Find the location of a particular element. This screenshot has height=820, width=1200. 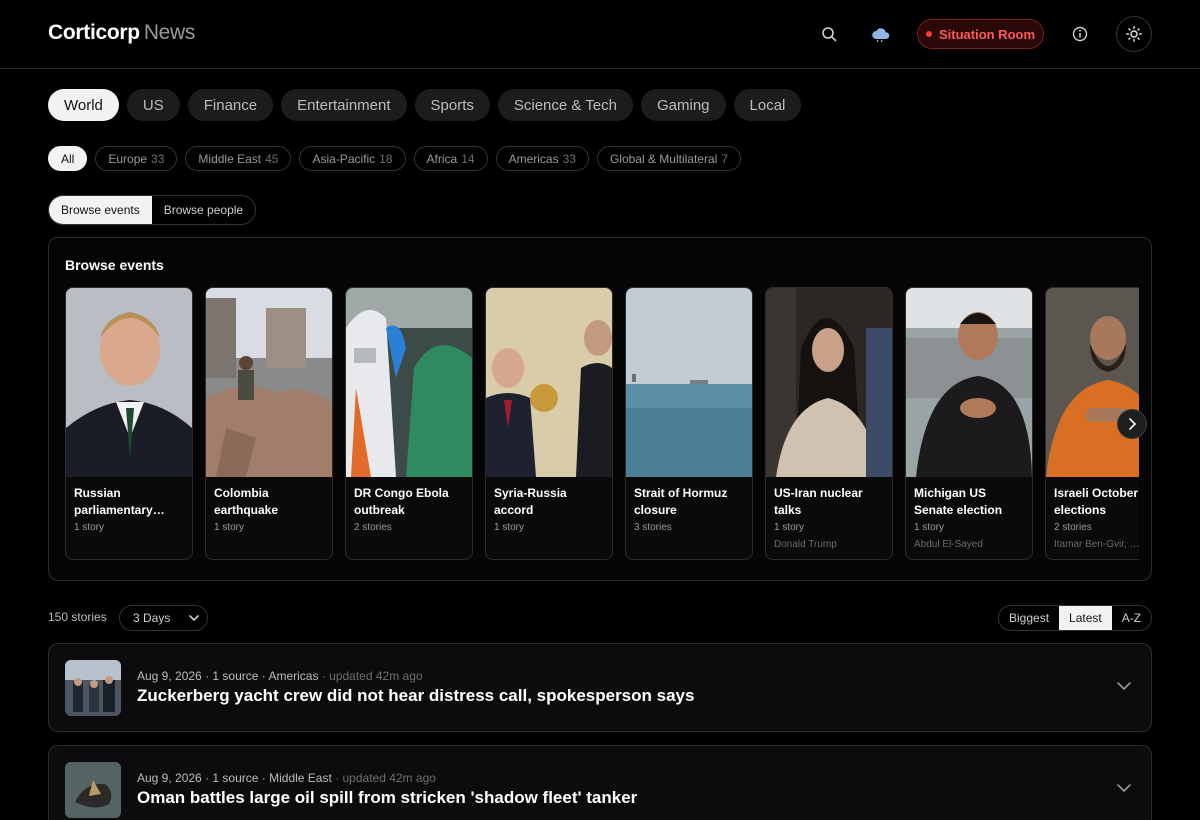

event-card: Strait of Hormuz closure 3 stories is located at coordinates (689, 423).